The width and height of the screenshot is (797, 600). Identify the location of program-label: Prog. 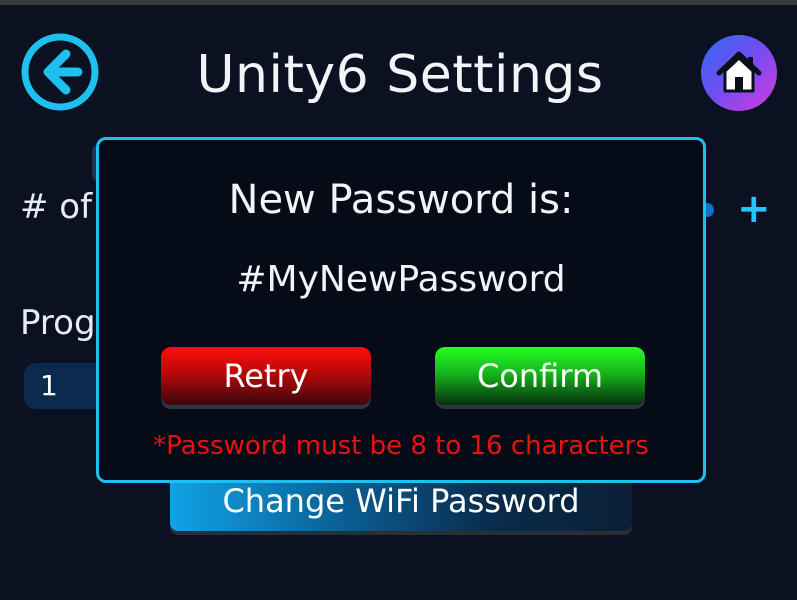
(58, 323).